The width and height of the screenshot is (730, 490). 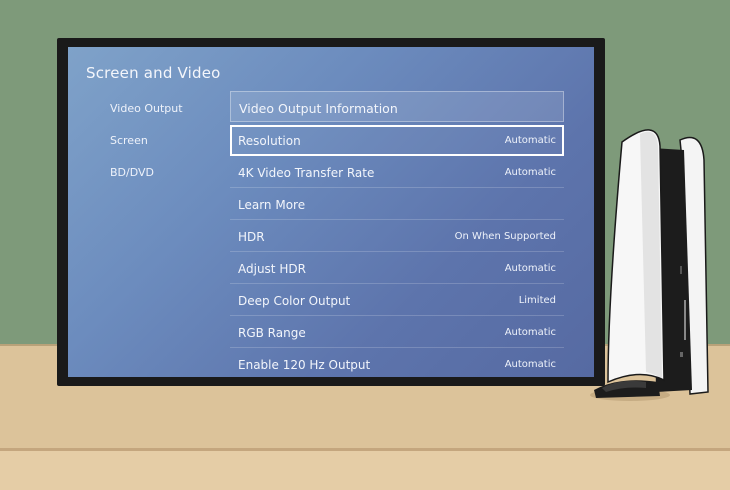 I want to click on row-label: HDR, so click(x=251, y=237).